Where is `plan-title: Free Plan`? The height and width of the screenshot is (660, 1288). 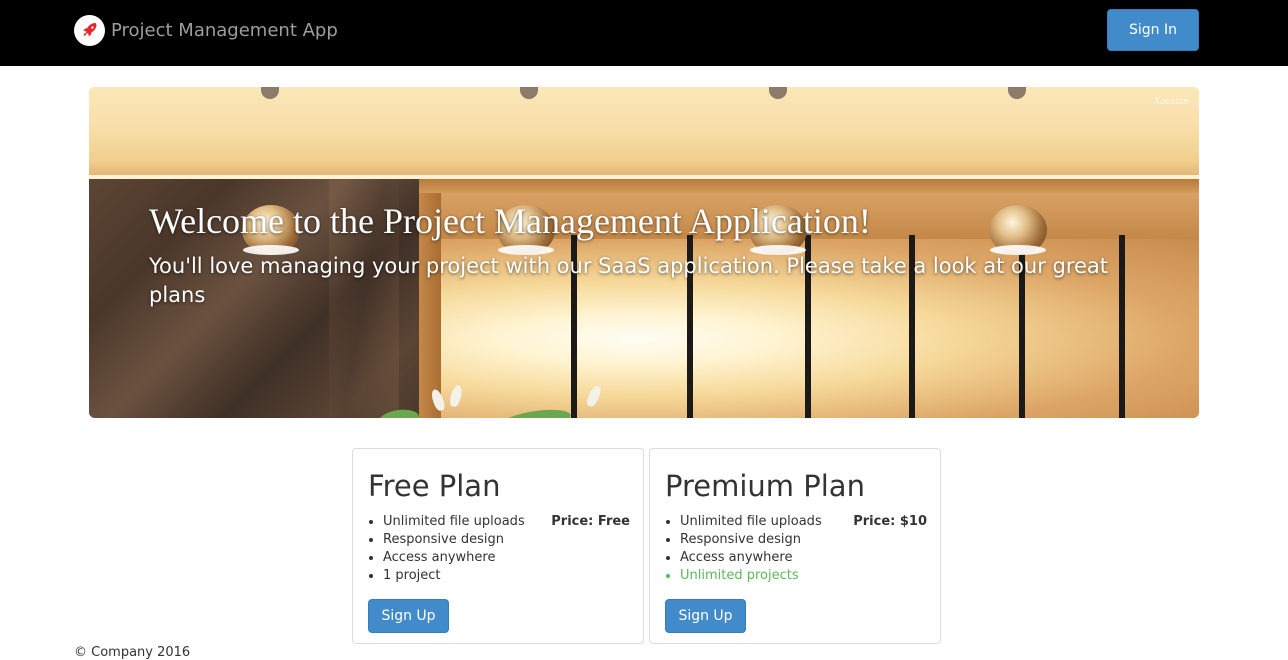 plan-title: Free Plan is located at coordinates (434, 486).